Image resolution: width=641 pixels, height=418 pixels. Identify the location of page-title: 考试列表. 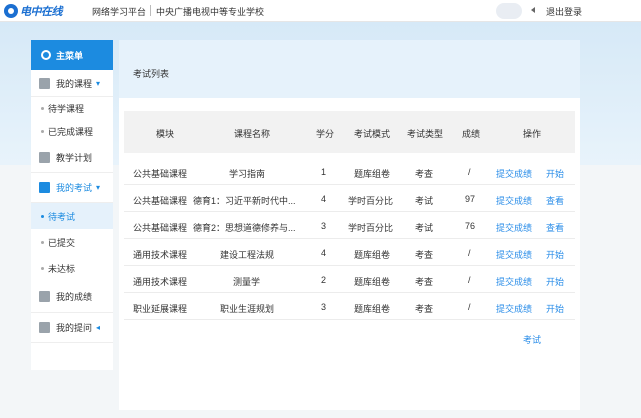
(349, 69).